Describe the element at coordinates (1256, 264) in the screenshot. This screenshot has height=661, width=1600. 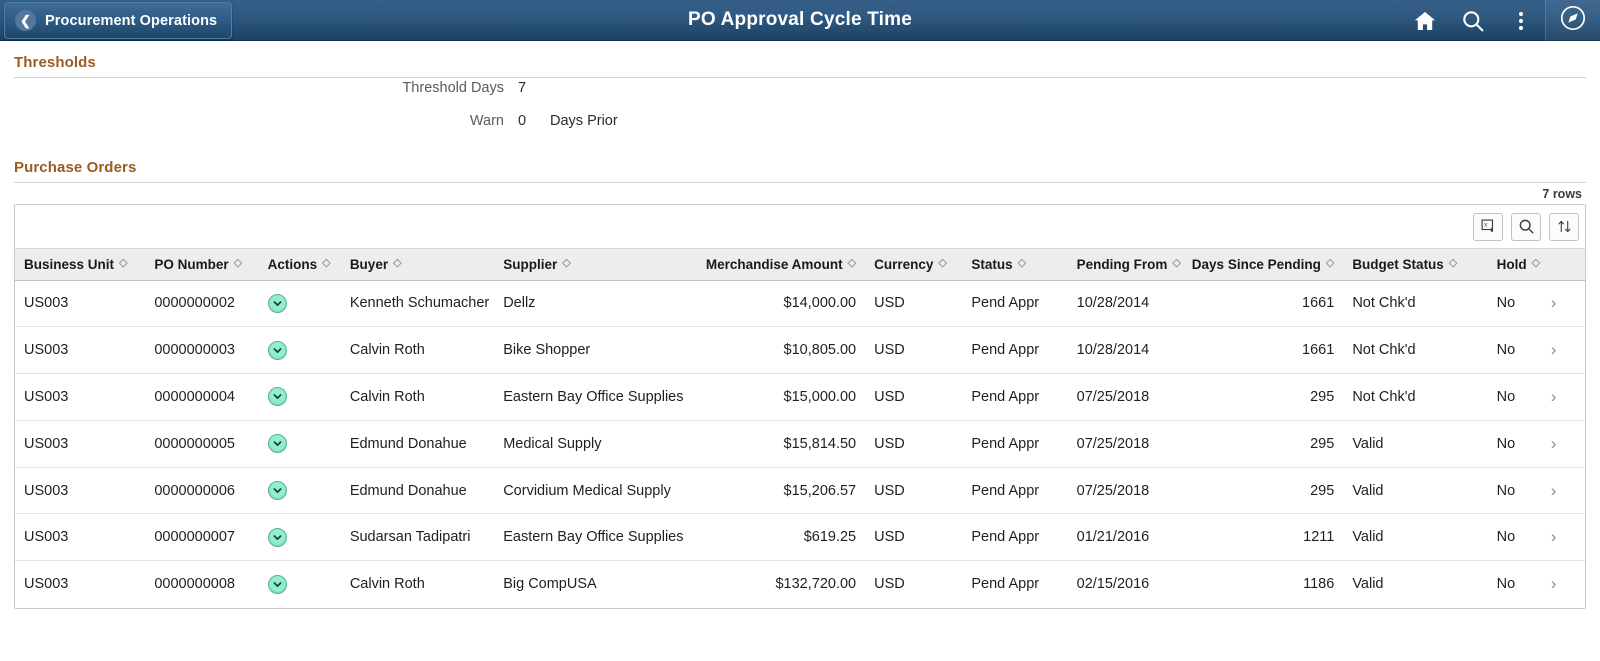
I see `column-label: Days Since Pending` at that location.